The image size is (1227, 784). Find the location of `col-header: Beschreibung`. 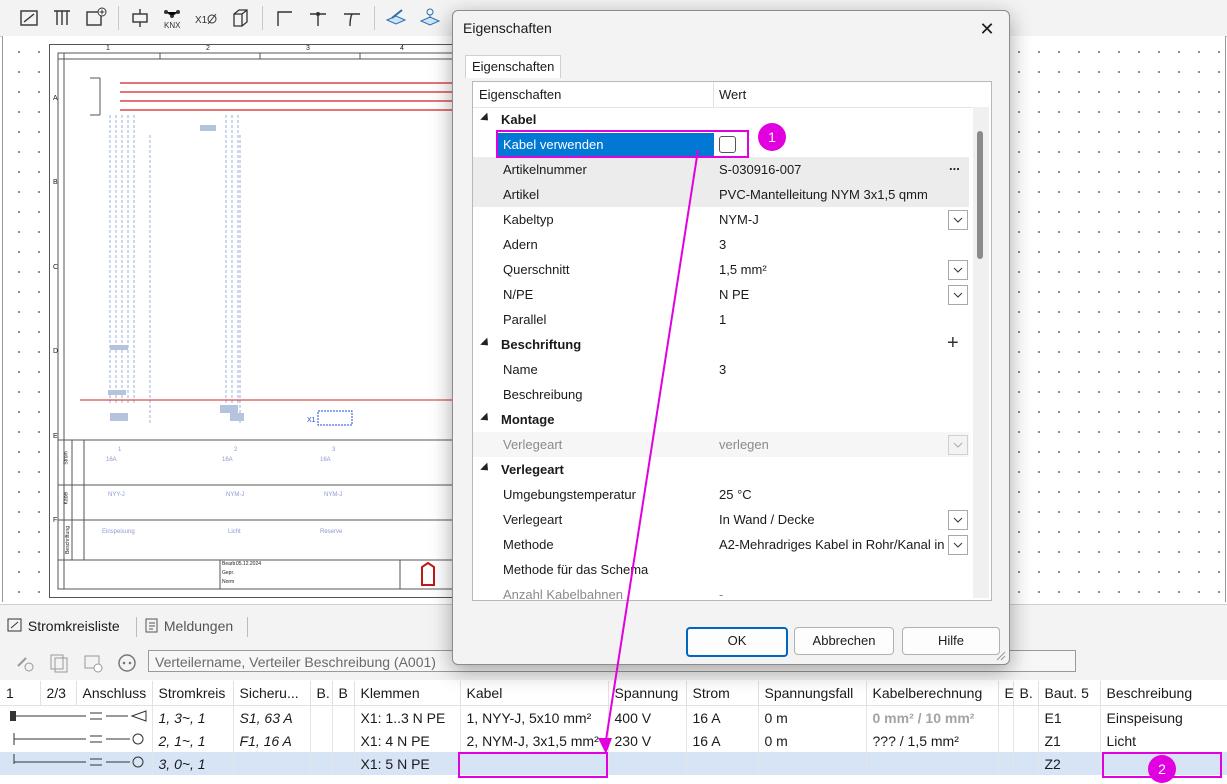

col-header: Beschreibung is located at coordinates (1163, 693).